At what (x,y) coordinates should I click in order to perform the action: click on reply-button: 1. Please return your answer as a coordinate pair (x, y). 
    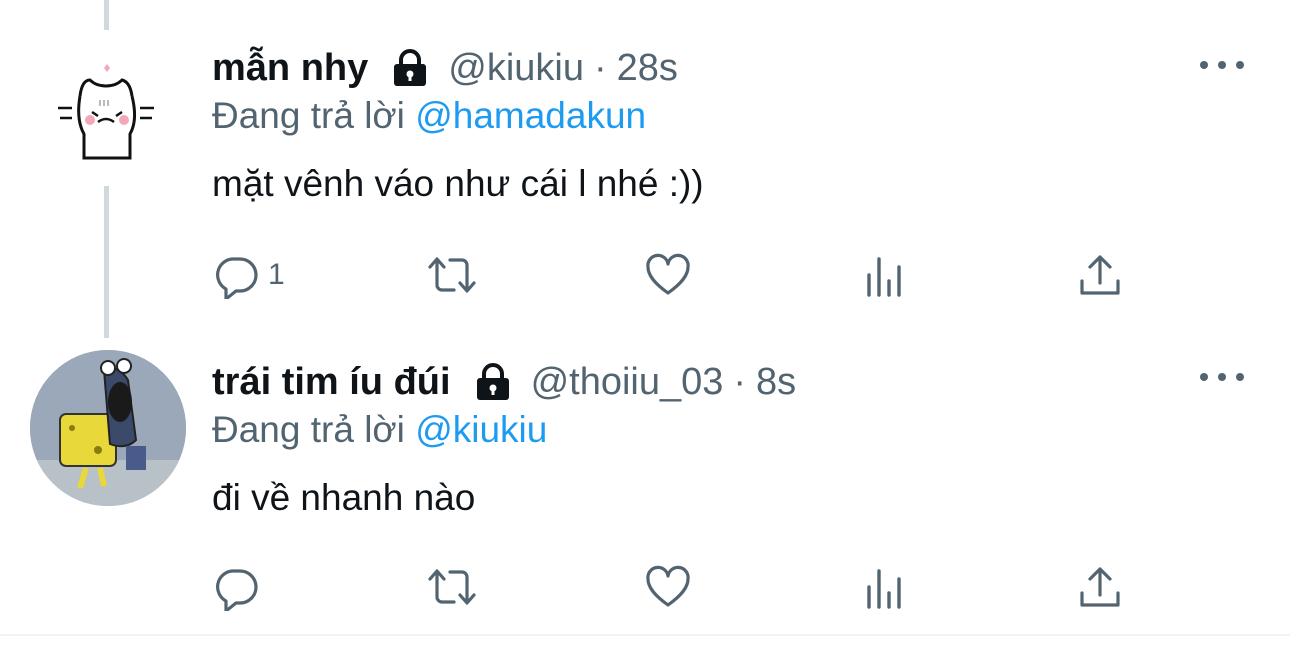
    Looking at the image, I should click on (248, 275).